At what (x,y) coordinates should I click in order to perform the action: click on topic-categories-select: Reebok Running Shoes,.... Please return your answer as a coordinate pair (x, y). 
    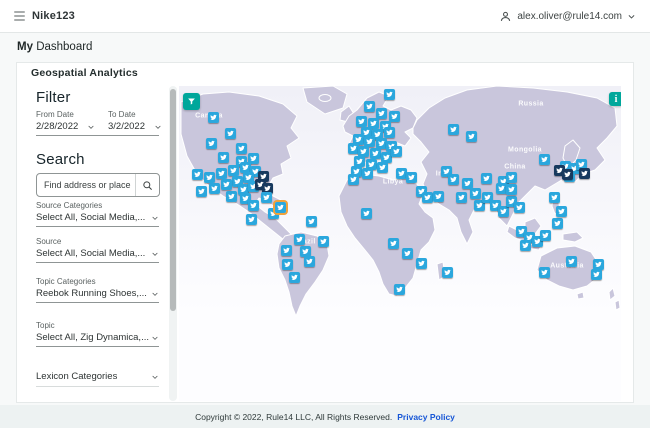
    Looking at the image, I should click on (97, 293).